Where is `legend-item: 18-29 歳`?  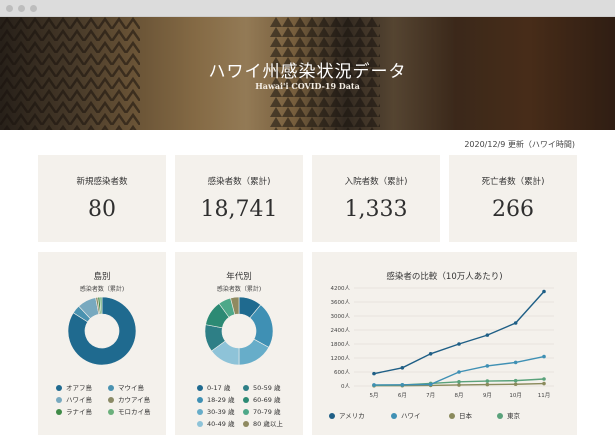
legend-item: 18-29 歳 is located at coordinates (215, 399).